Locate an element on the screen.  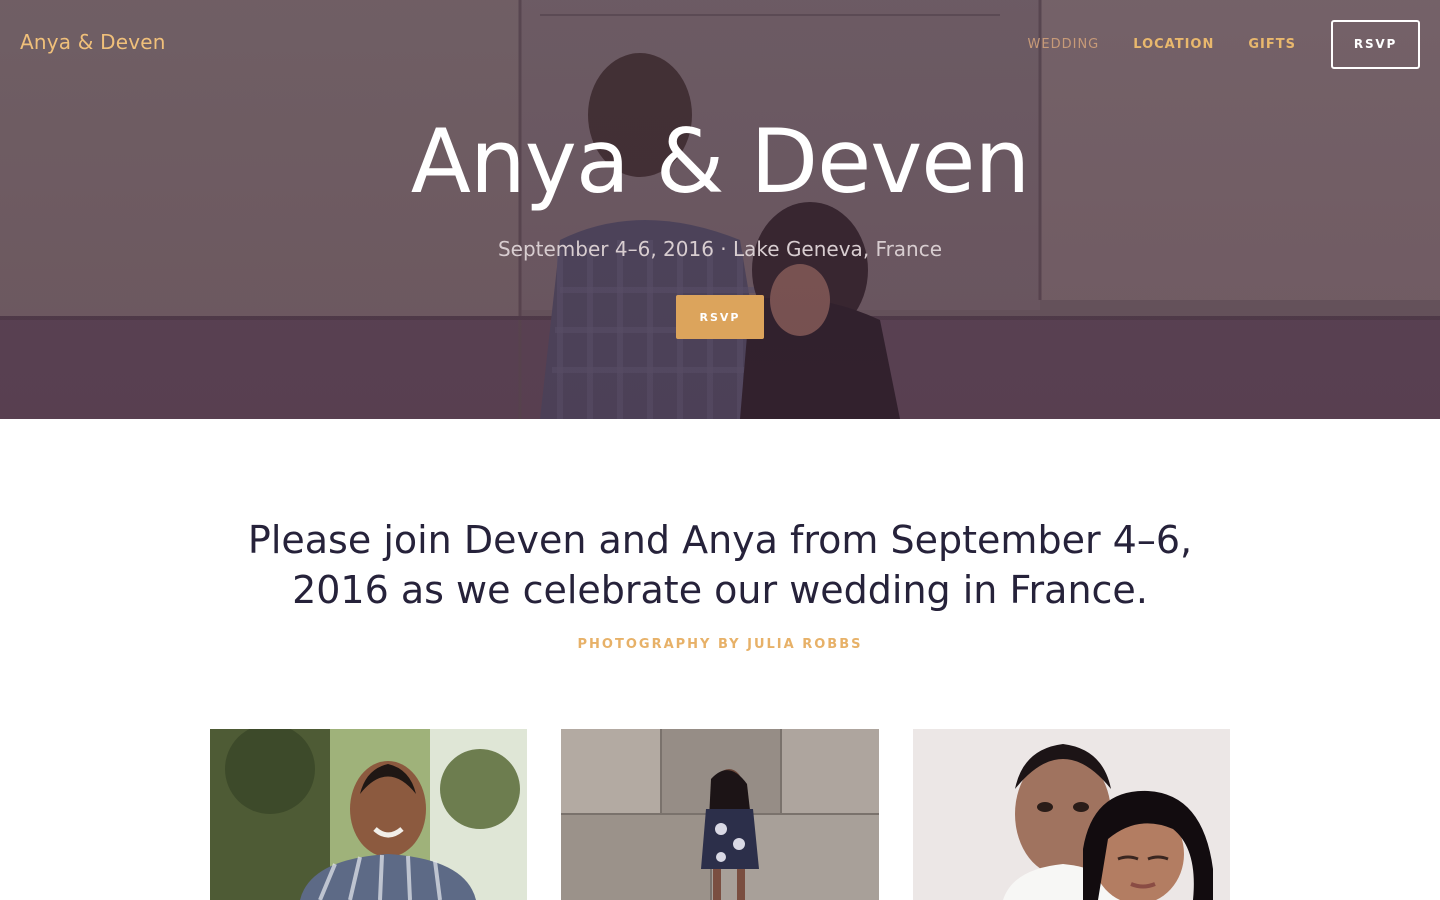
hero-title: Anya & Deven is located at coordinates (720, 161).